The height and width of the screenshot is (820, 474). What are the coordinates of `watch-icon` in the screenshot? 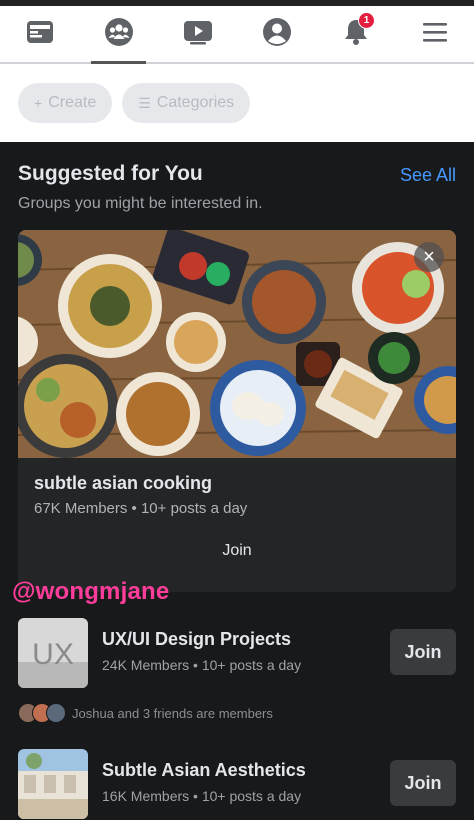 It's located at (198, 34).